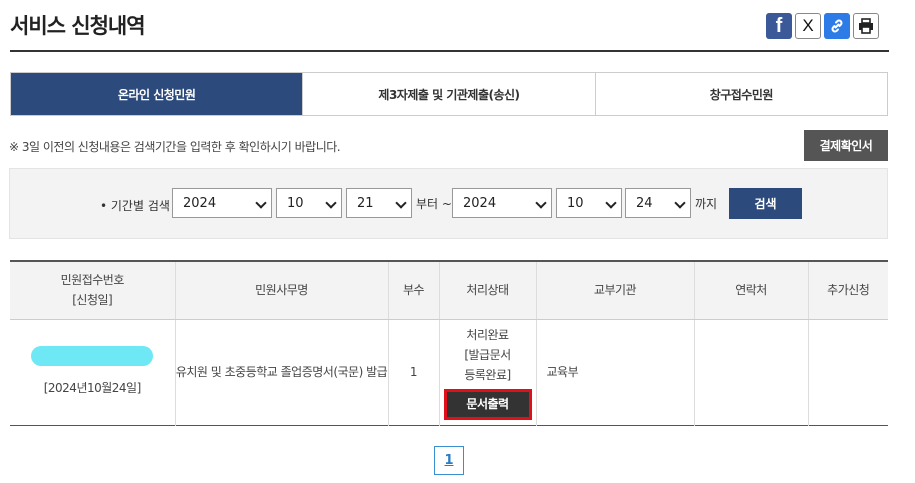  Describe the element at coordinates (751, 290) in the screenshot. I see `column-header-contact: 연락처` at that location.